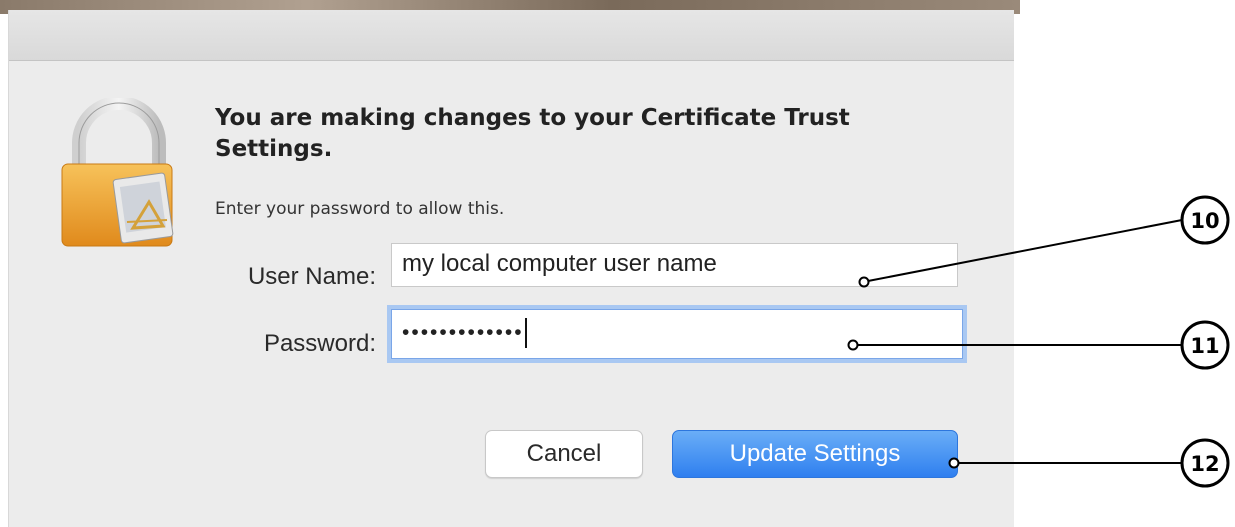 The width and height of the screenshot is (1235, 527). Describe the element at coordinates (677, 334) in the screenshot. I see `password-field: •••••••••••••` at that location.